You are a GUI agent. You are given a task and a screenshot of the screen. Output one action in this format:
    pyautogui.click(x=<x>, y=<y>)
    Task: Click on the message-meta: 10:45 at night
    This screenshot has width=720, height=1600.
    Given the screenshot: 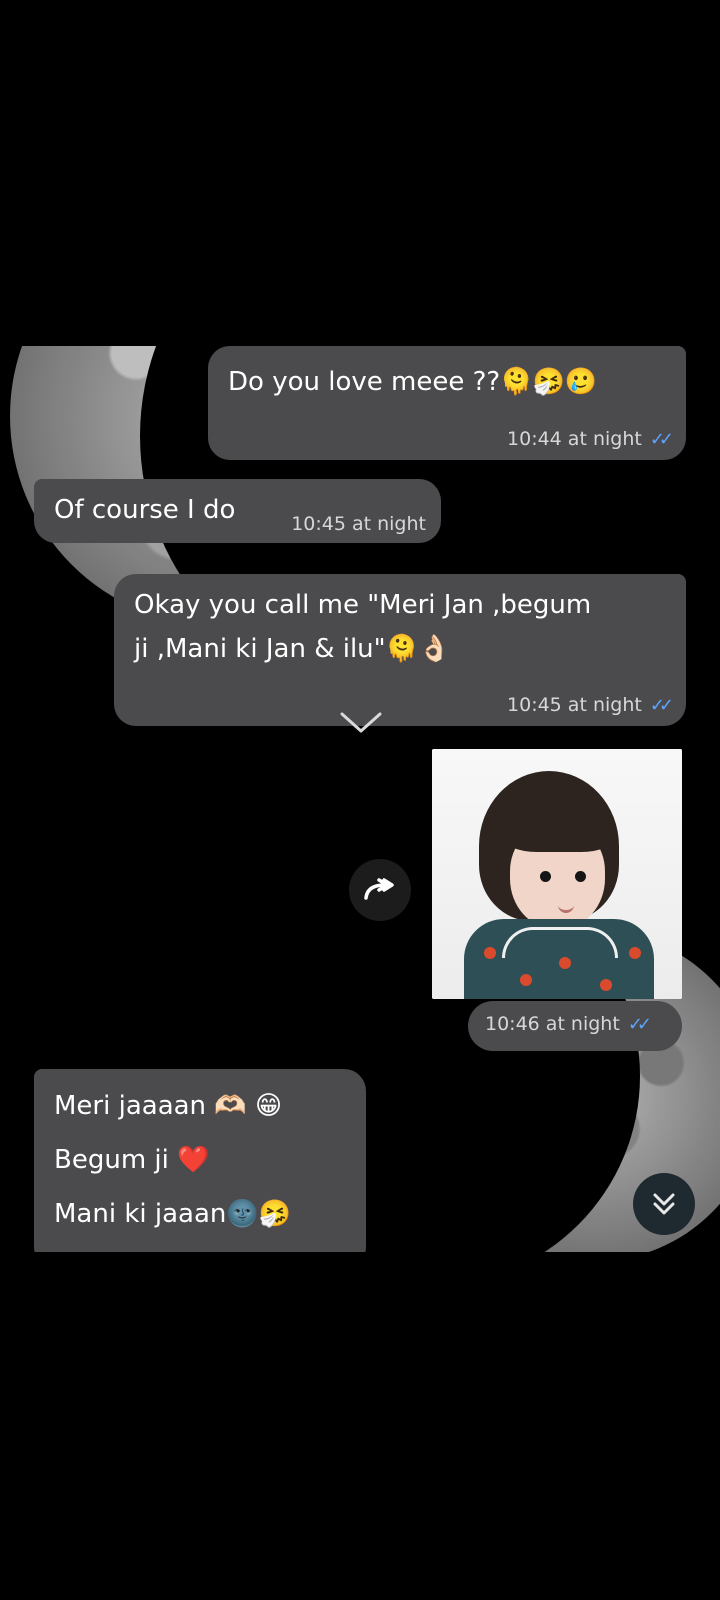 What is the action you would take?
    pyautogui.click(x=358, y=524)
    